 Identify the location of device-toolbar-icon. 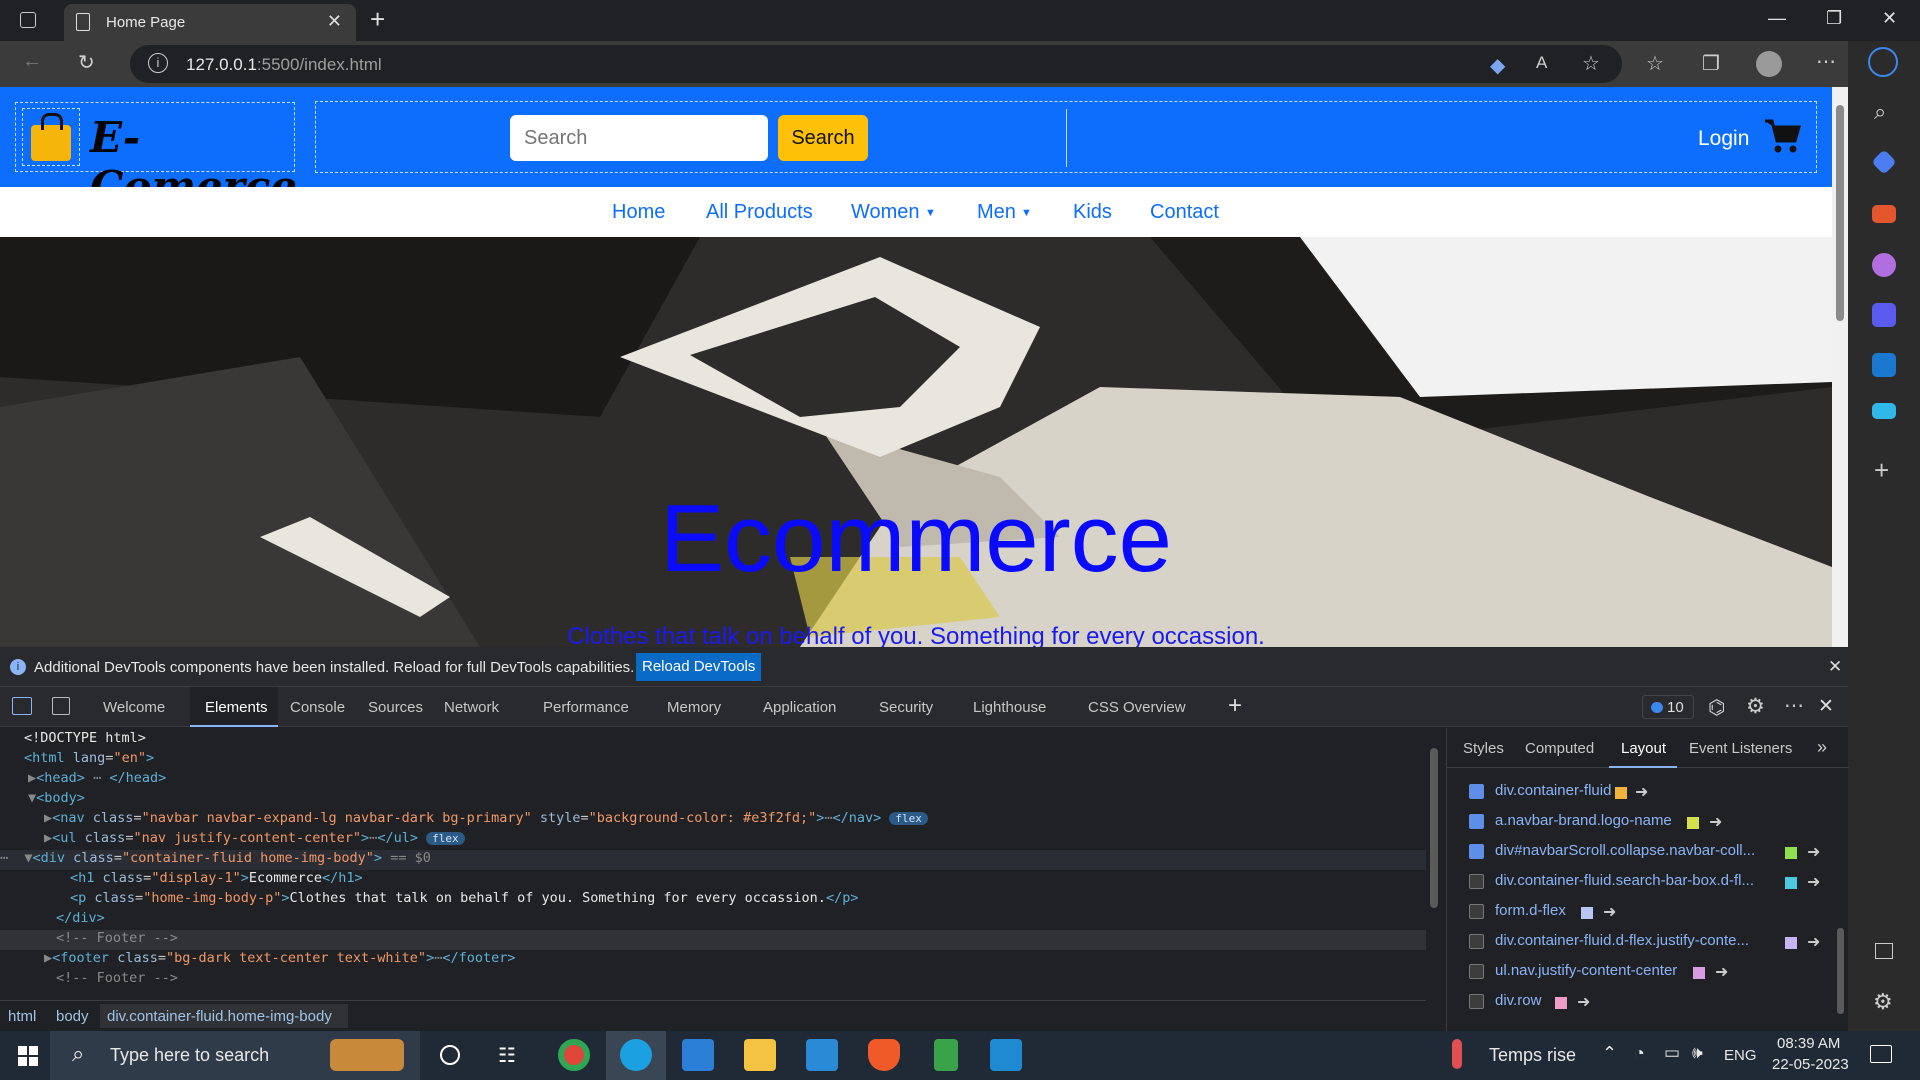
(61, 706).